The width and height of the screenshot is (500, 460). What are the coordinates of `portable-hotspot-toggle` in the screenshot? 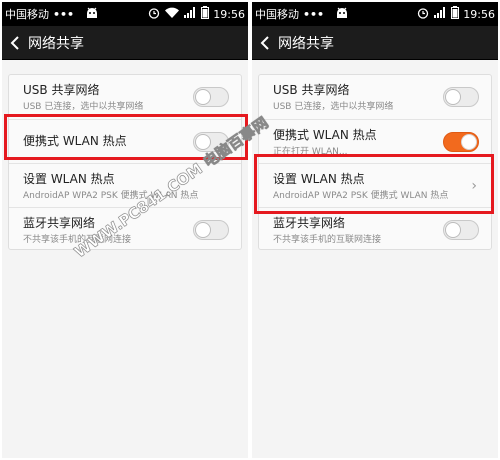 It's located at (461, 142).